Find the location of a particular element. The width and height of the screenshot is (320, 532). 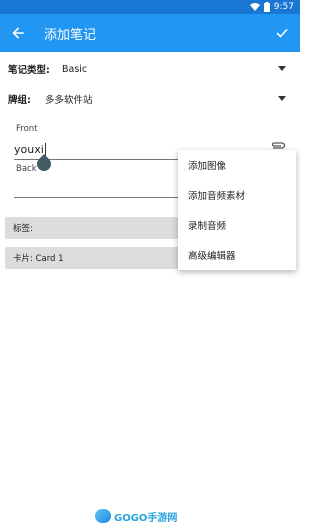

back-button is located at coordinates (18, 33).